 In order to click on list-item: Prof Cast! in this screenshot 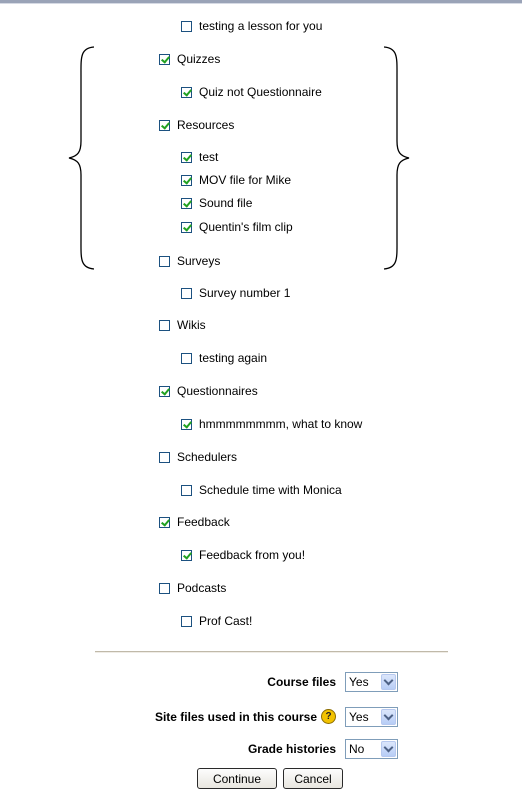, I will do `click(216, 621)`.